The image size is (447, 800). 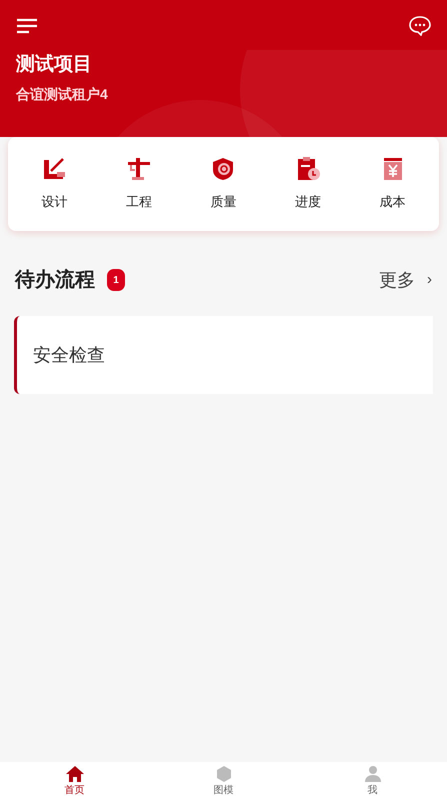 What do you see at coordinates (405, 280) in the screenshot?
I see `more-link: 更多 ›` at bounding box center [405, 280].